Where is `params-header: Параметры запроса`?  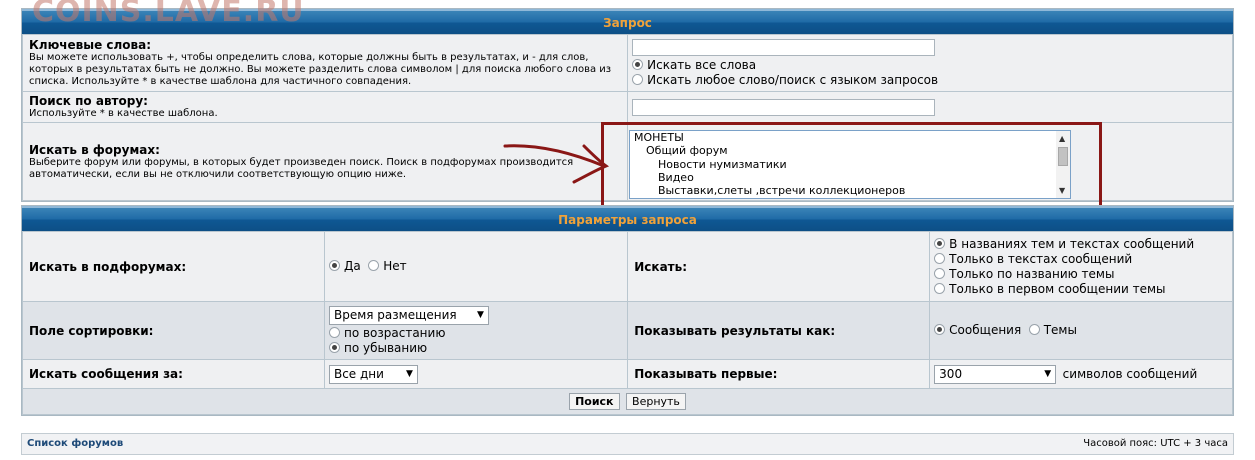 params-header: Параметры запроса is located at coordinates (627, 218).